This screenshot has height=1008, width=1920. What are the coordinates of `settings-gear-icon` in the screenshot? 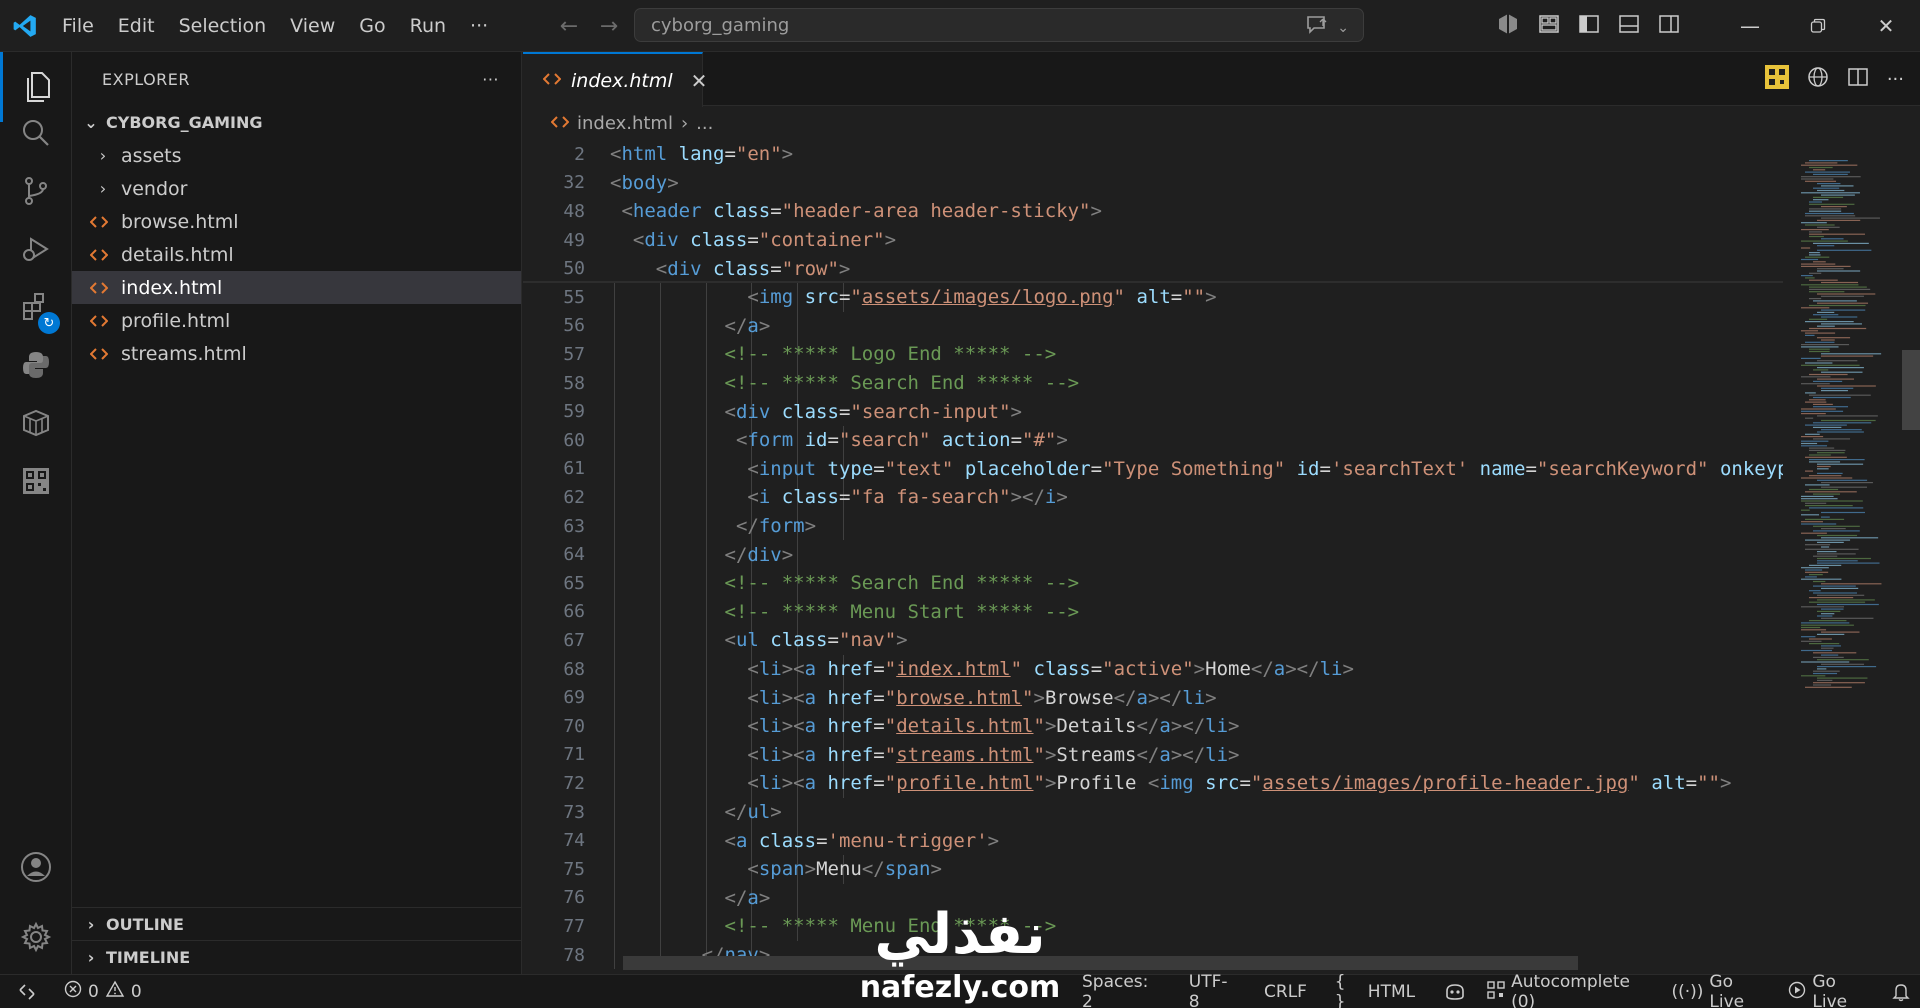 It's located at (36, 937).